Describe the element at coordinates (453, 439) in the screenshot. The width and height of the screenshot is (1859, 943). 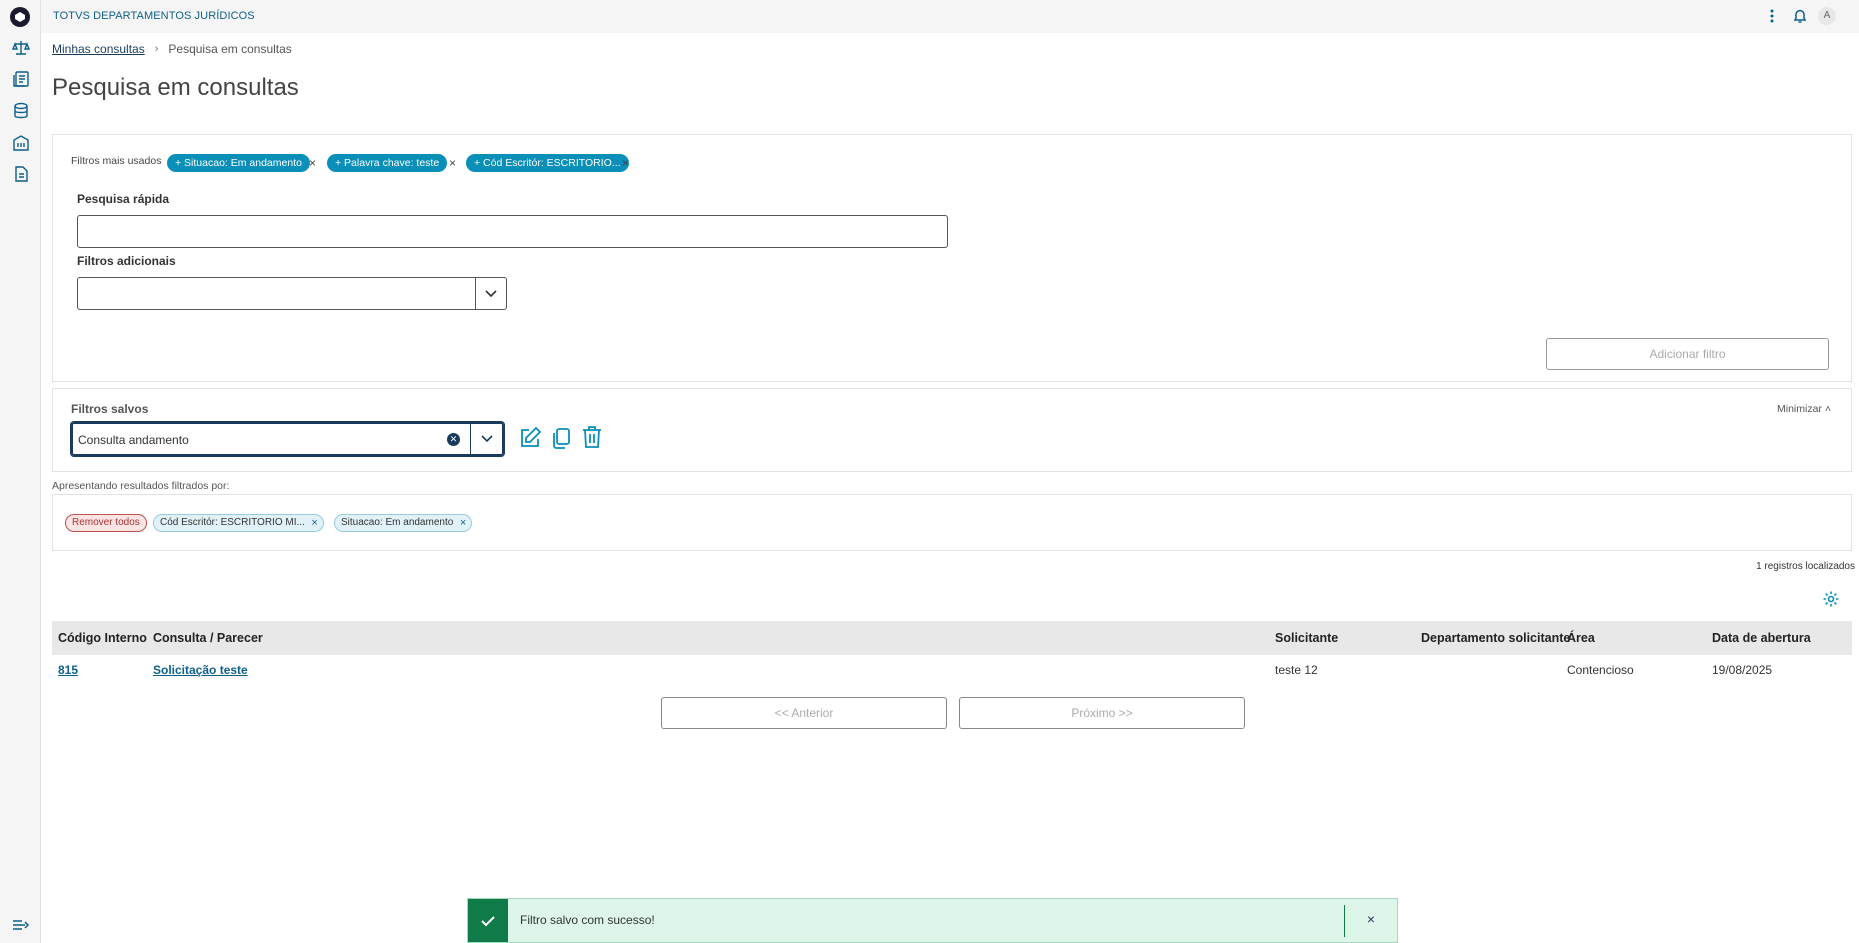
I see `clear-icon: ✕` at that location.